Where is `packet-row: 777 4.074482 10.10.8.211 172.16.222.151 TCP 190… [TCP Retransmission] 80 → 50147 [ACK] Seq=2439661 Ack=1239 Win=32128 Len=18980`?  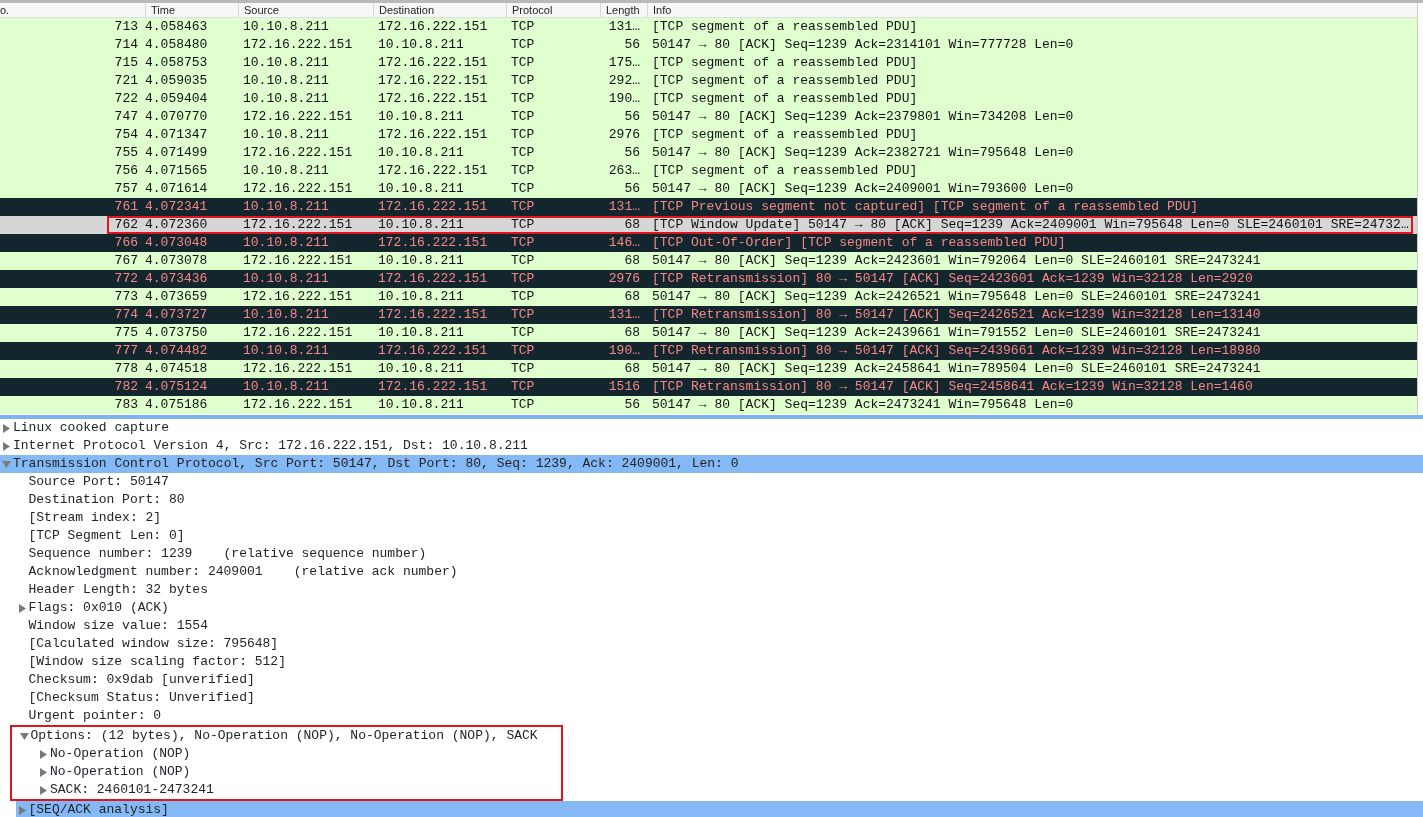
packet-row: 777 4.074482 10.10.8.211 172.16.222.151 TCP 190… [TCP Retransmission] 80 → 50147 [ACK] Seq=2439661 Ack=1239 Win=32128 Len=18980 is located at coordinates (708, 351).